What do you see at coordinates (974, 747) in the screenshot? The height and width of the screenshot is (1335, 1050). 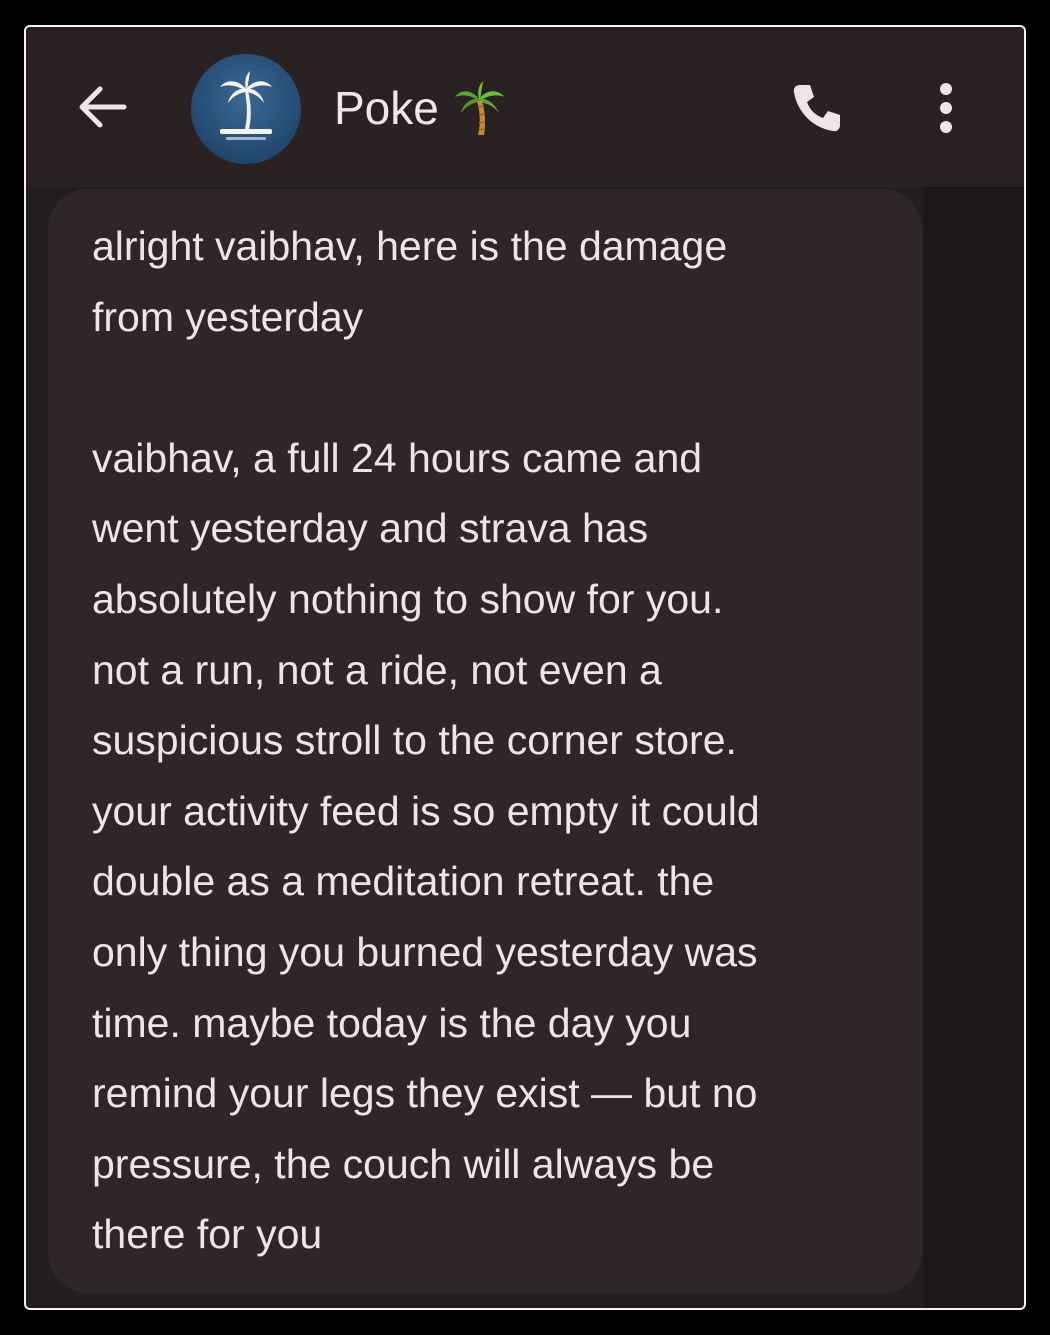 I see `conversation-background` at bounding box center [974, 747].